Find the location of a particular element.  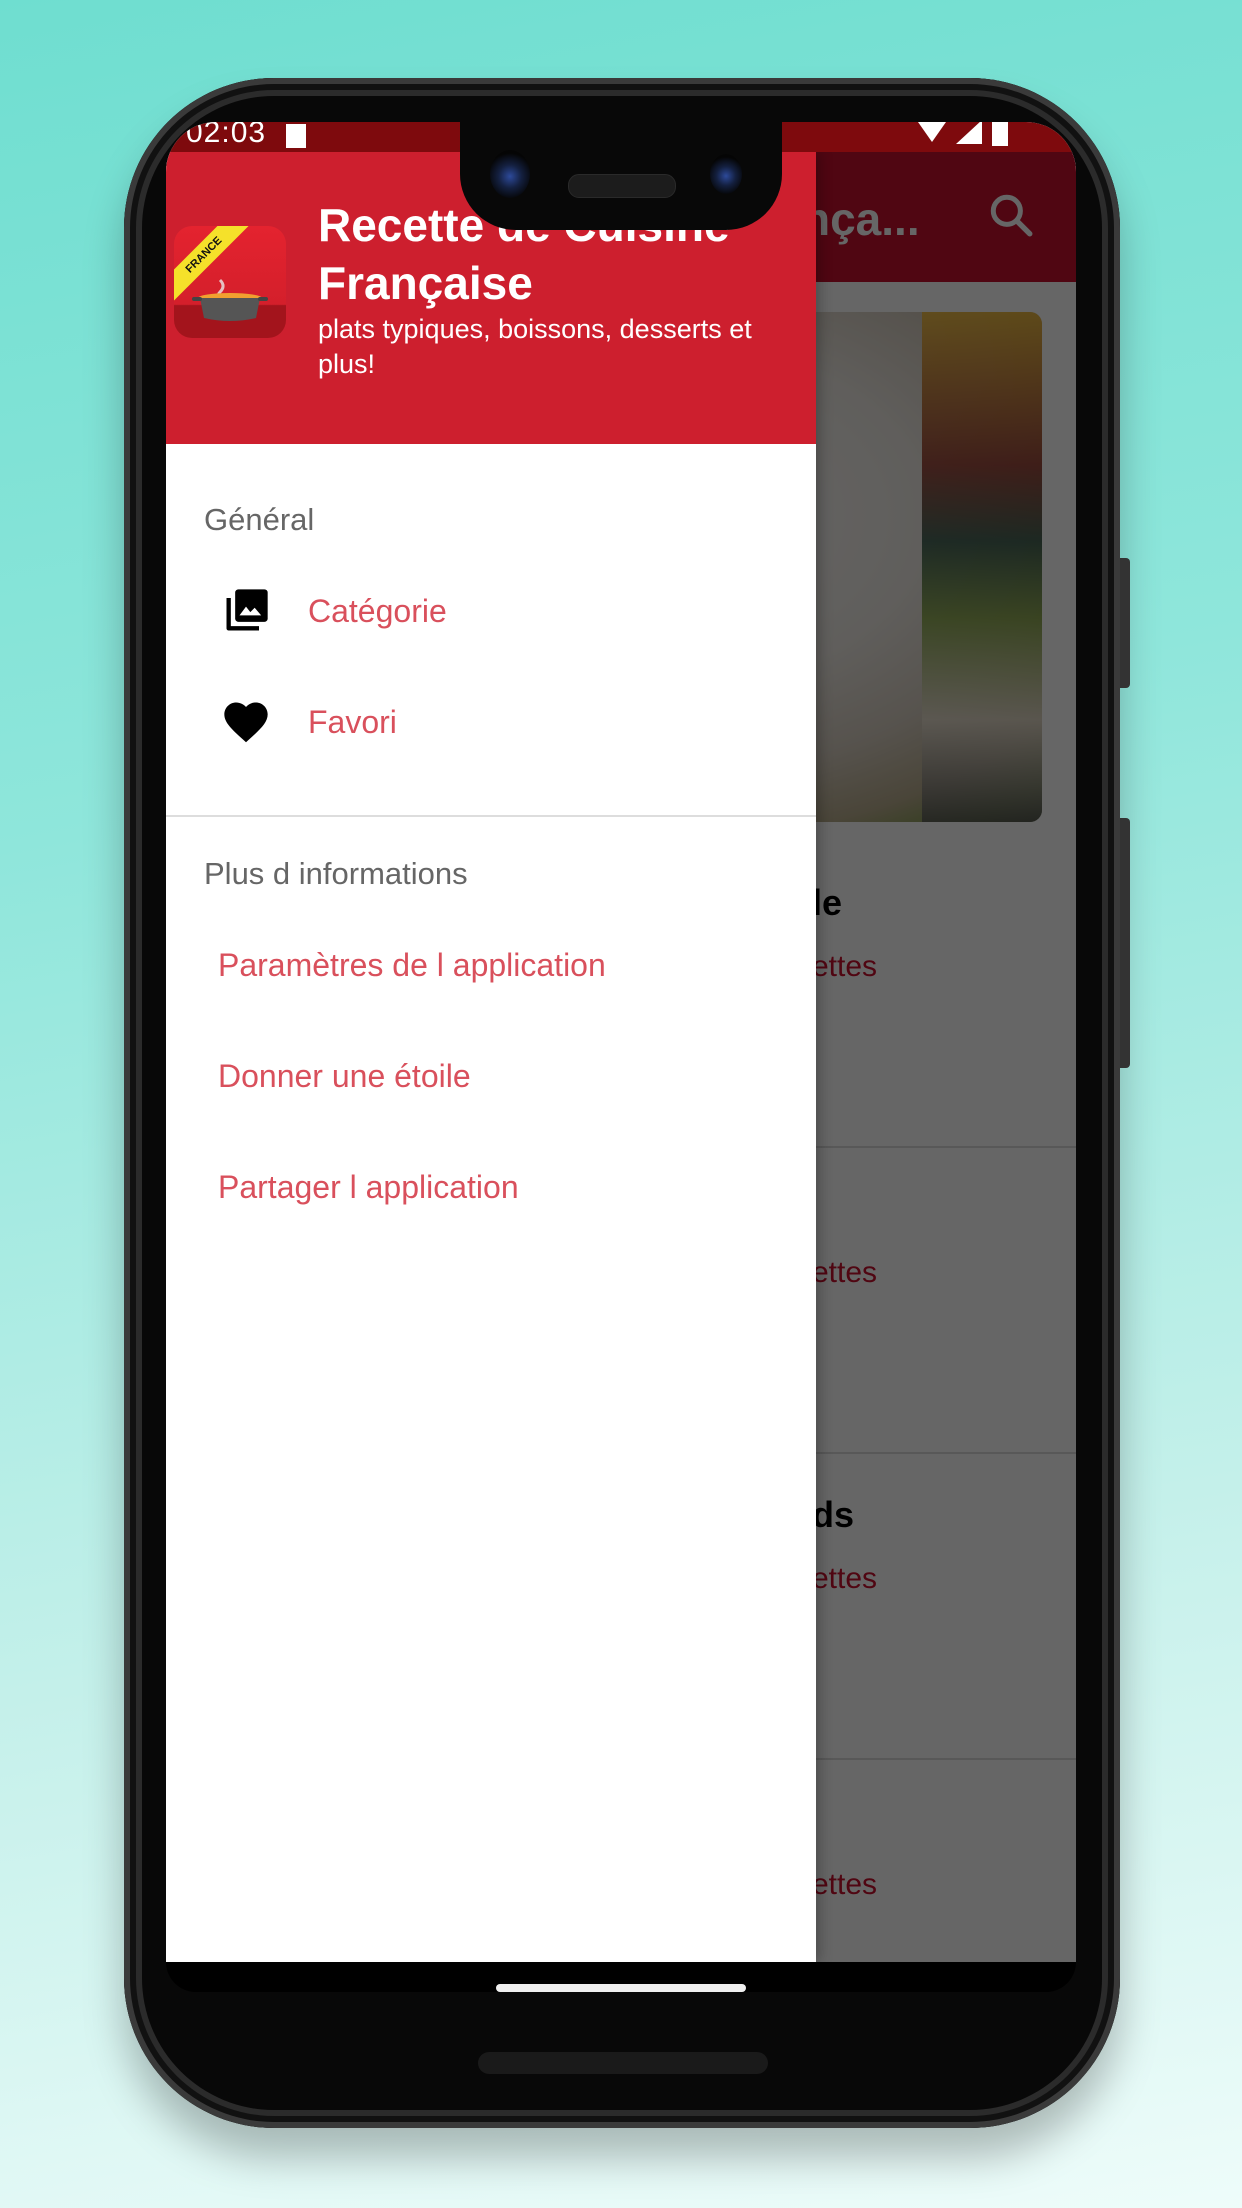

heart-icon is located at coordinates (246, 722).